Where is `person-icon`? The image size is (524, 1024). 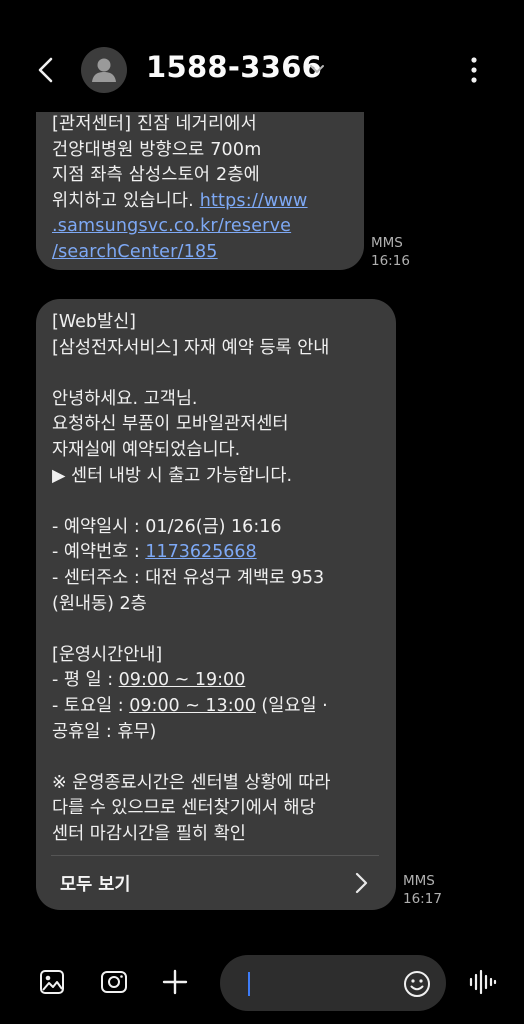
person-icon is located at coordinates (104, 70).